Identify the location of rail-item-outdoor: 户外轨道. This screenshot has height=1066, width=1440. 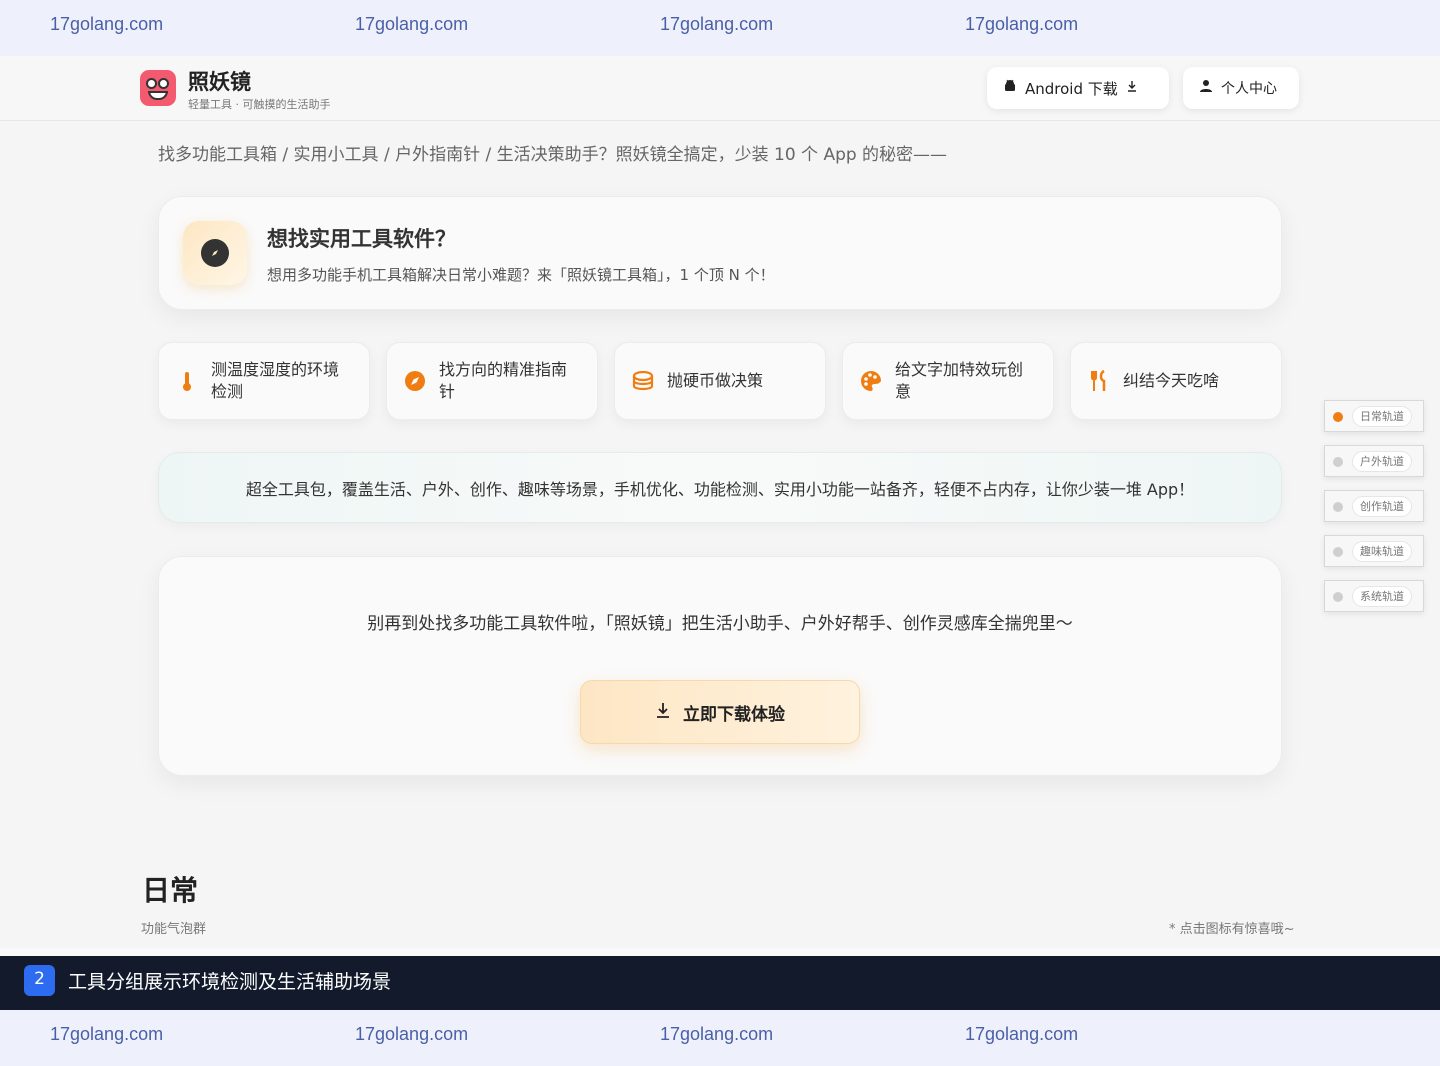
(1374, 461).